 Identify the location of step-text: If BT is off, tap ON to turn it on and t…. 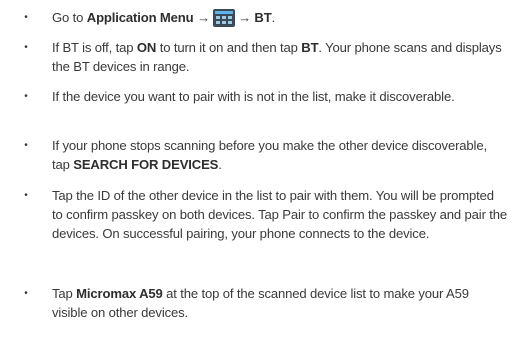
(279, 57).